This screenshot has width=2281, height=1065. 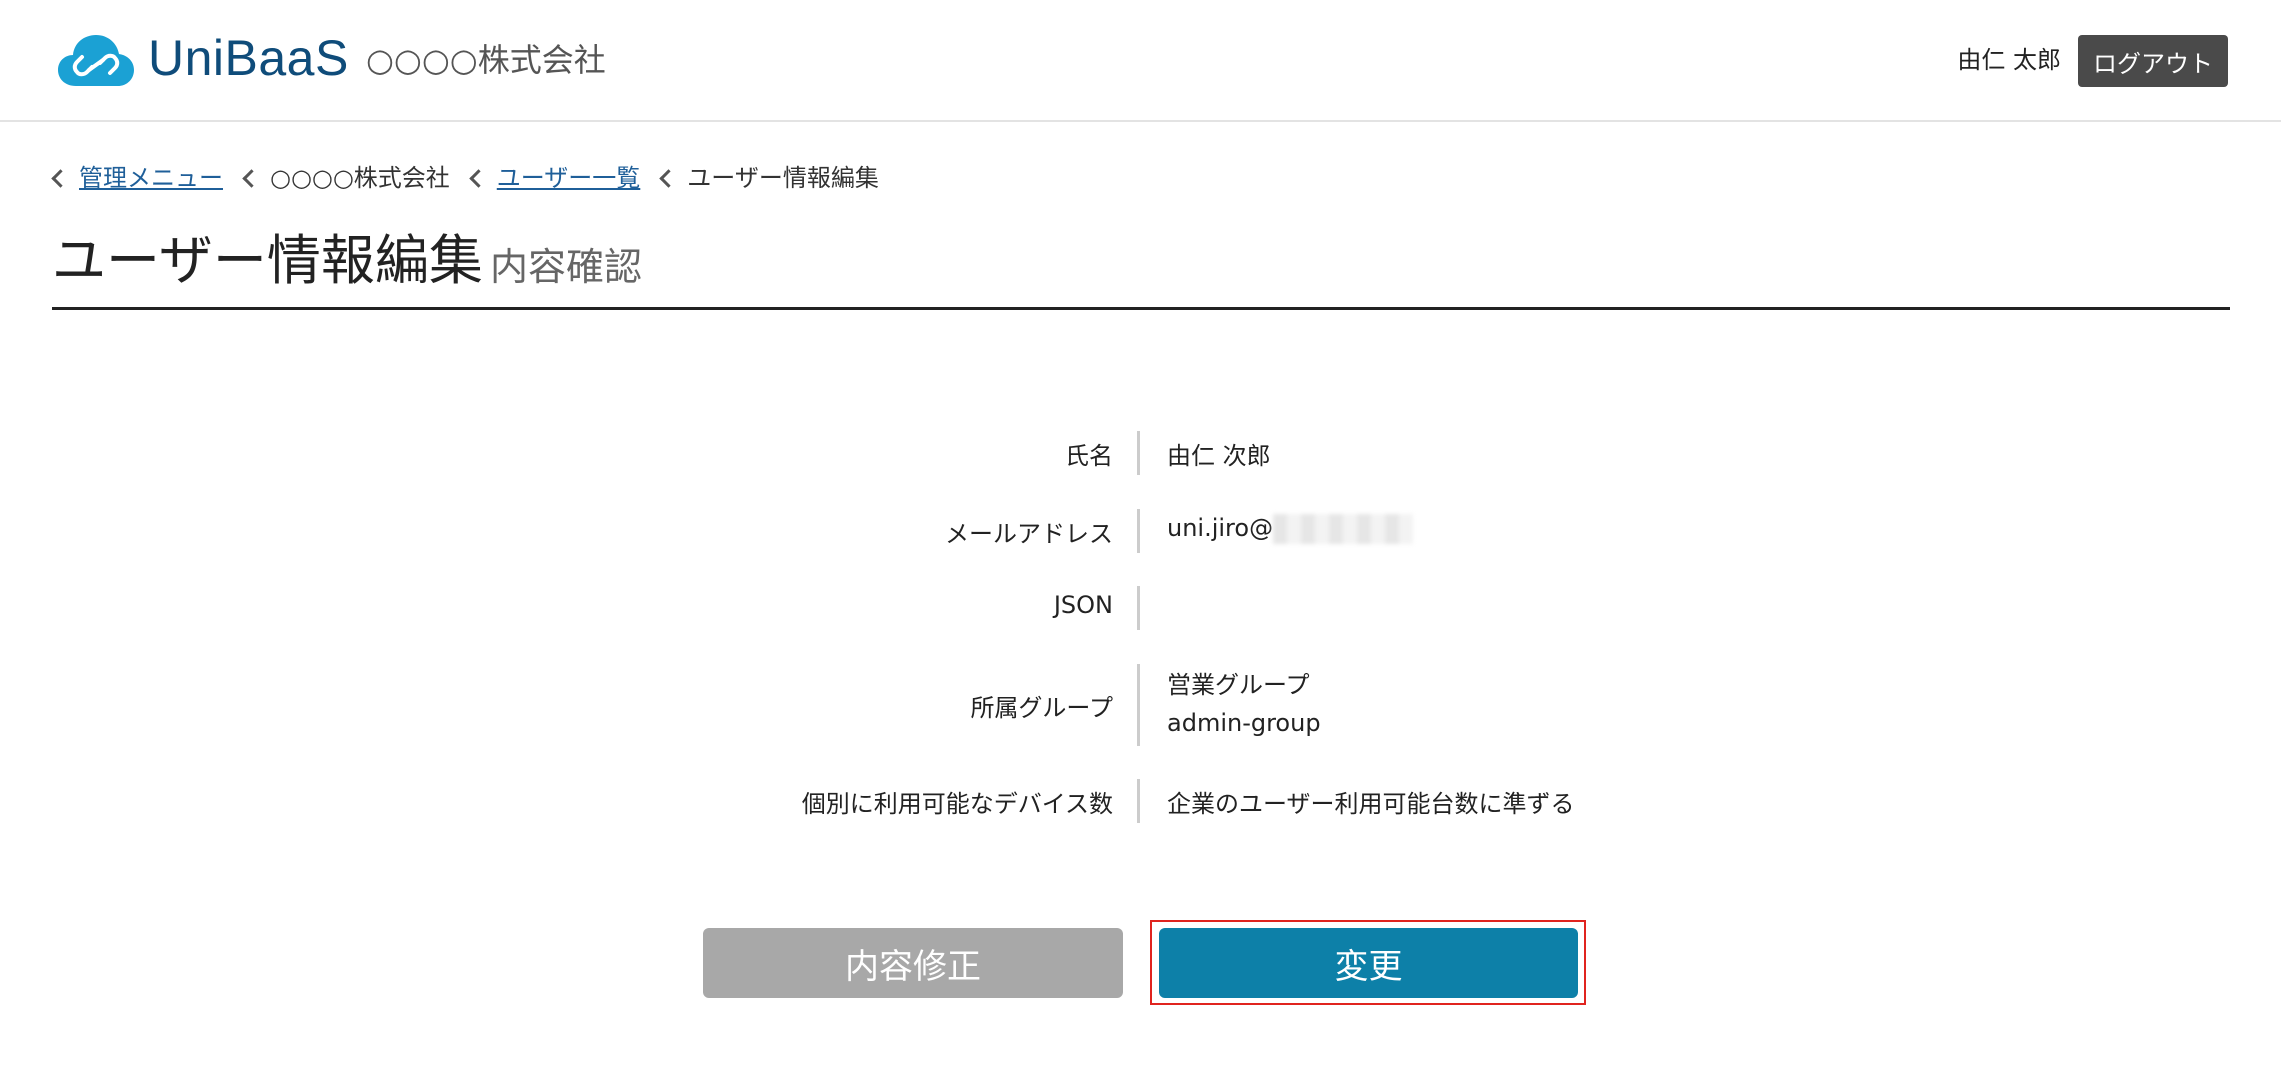 I want to click on current-user-name: 由仁 太郎, so click(x=2009, y=60).